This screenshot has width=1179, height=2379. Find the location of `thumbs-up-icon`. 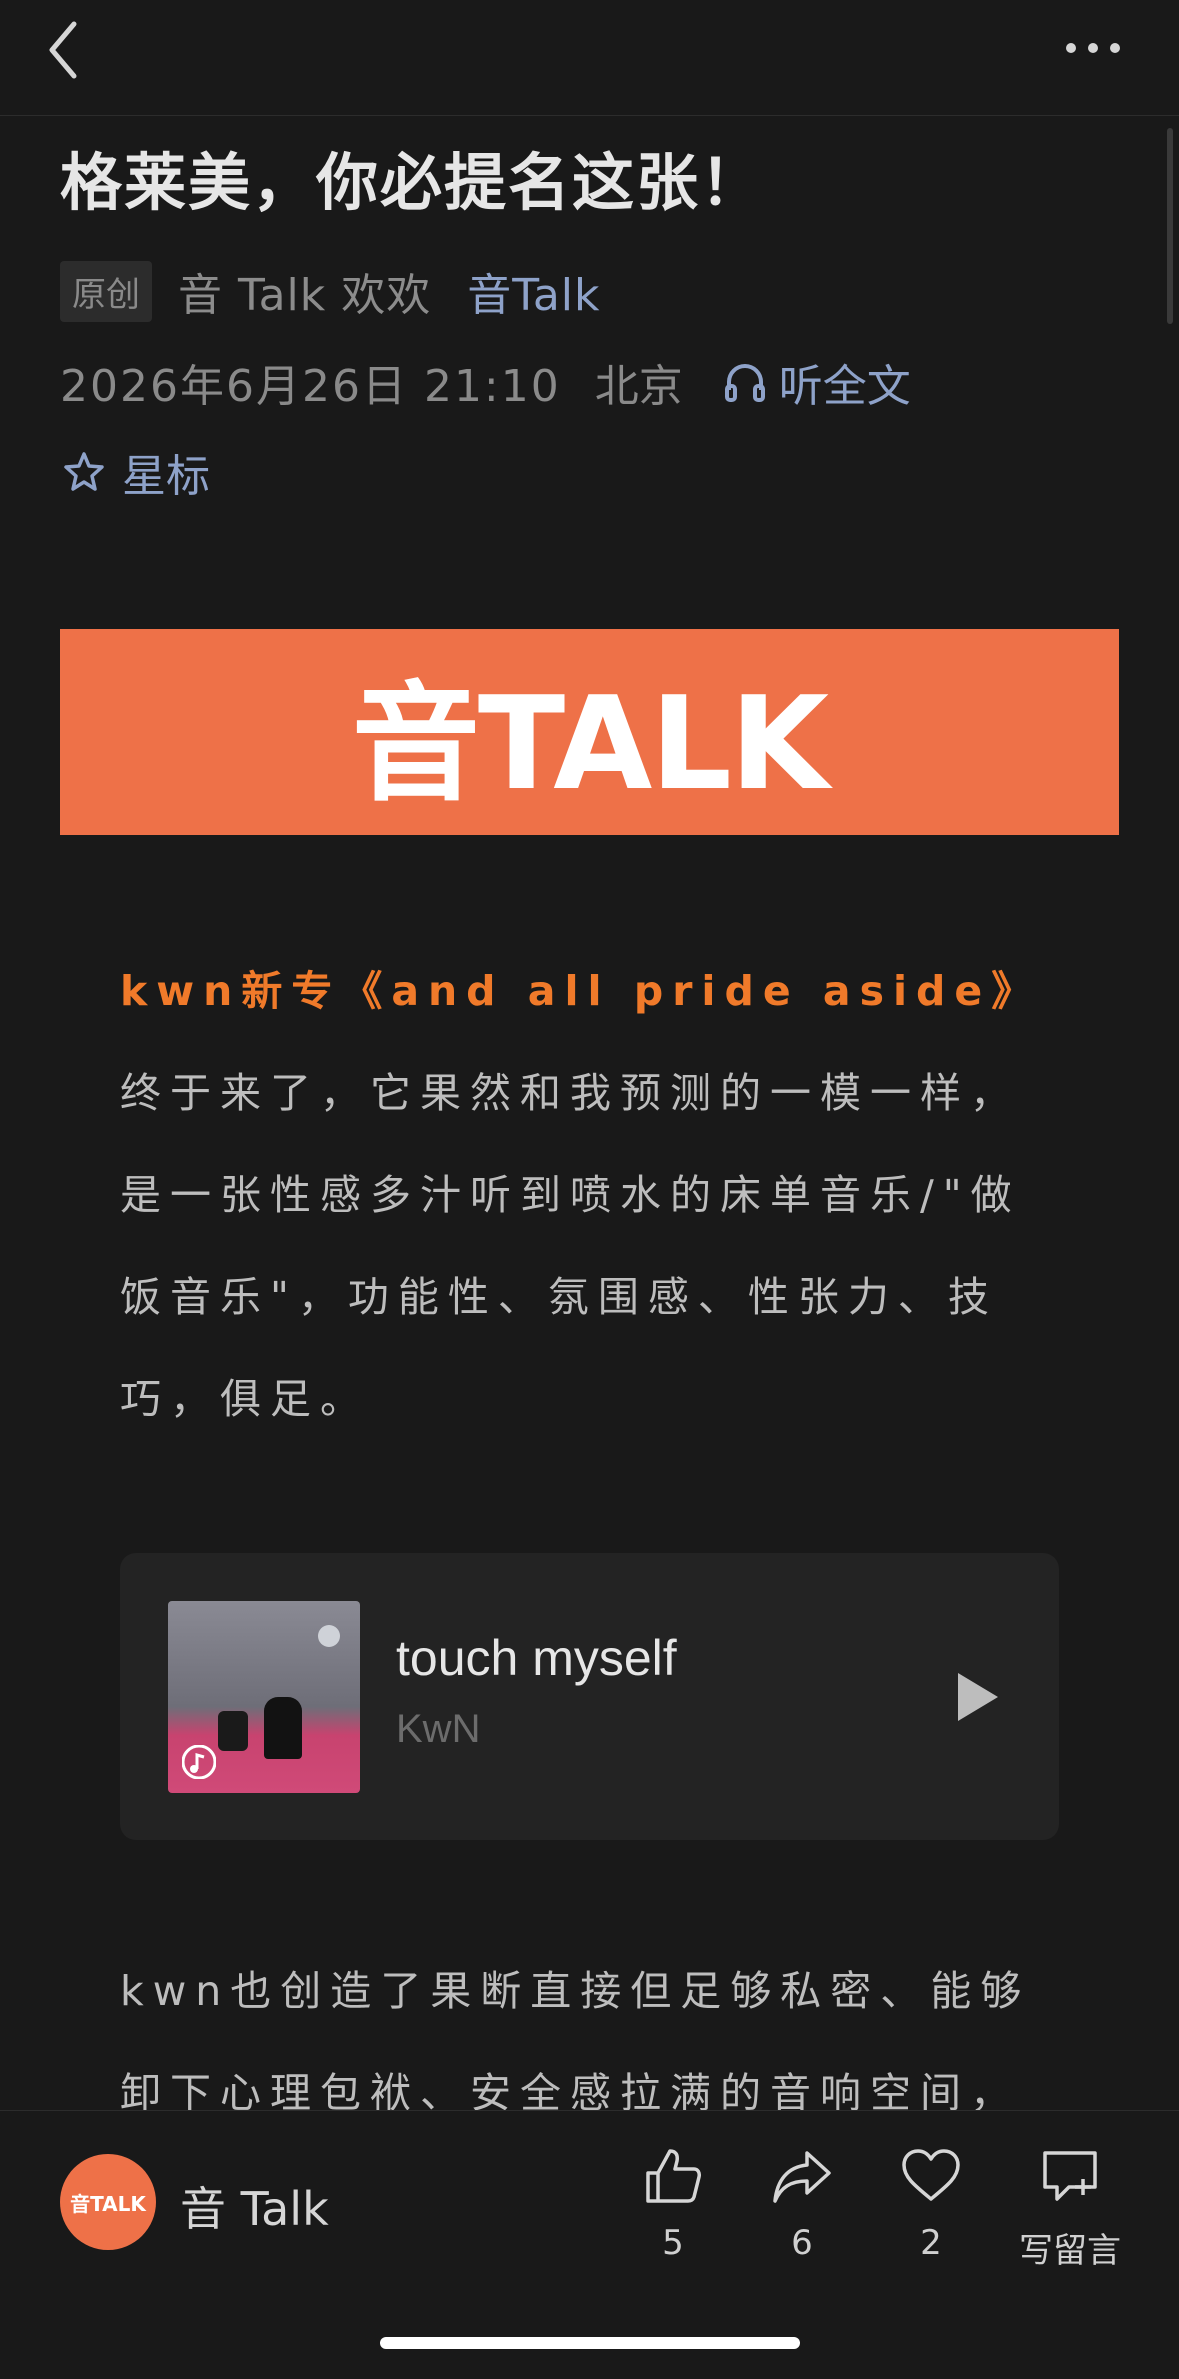

thumbs-up-icon is located at coordinates (673, 2176).